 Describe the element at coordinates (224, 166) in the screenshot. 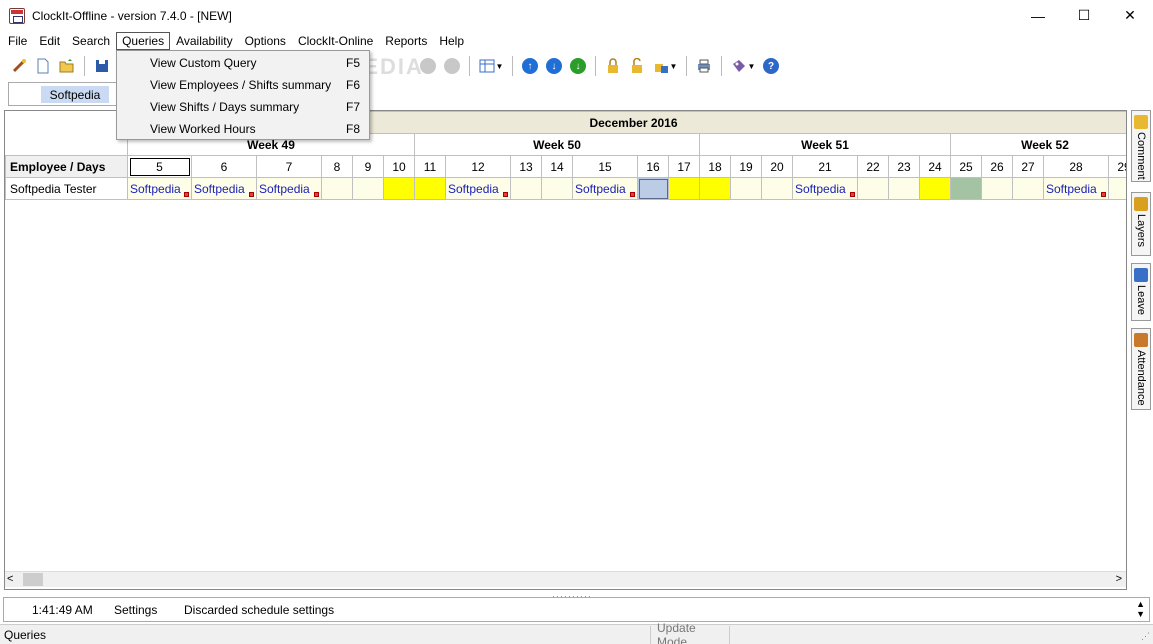

I see `day-header: 6` at that location.